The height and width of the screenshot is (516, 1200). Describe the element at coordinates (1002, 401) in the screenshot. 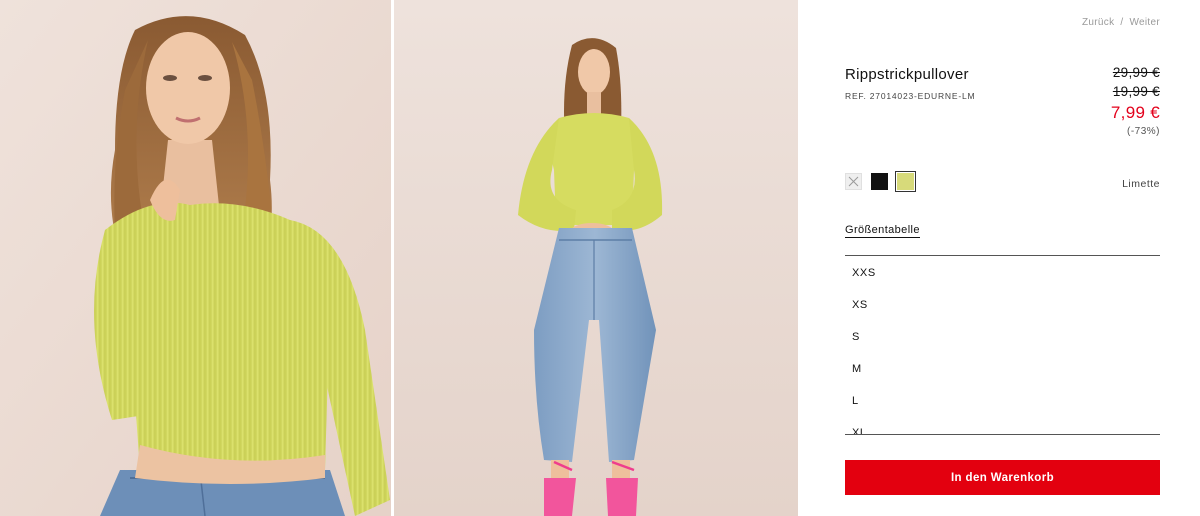

I see `size-option-l: L` at that location.